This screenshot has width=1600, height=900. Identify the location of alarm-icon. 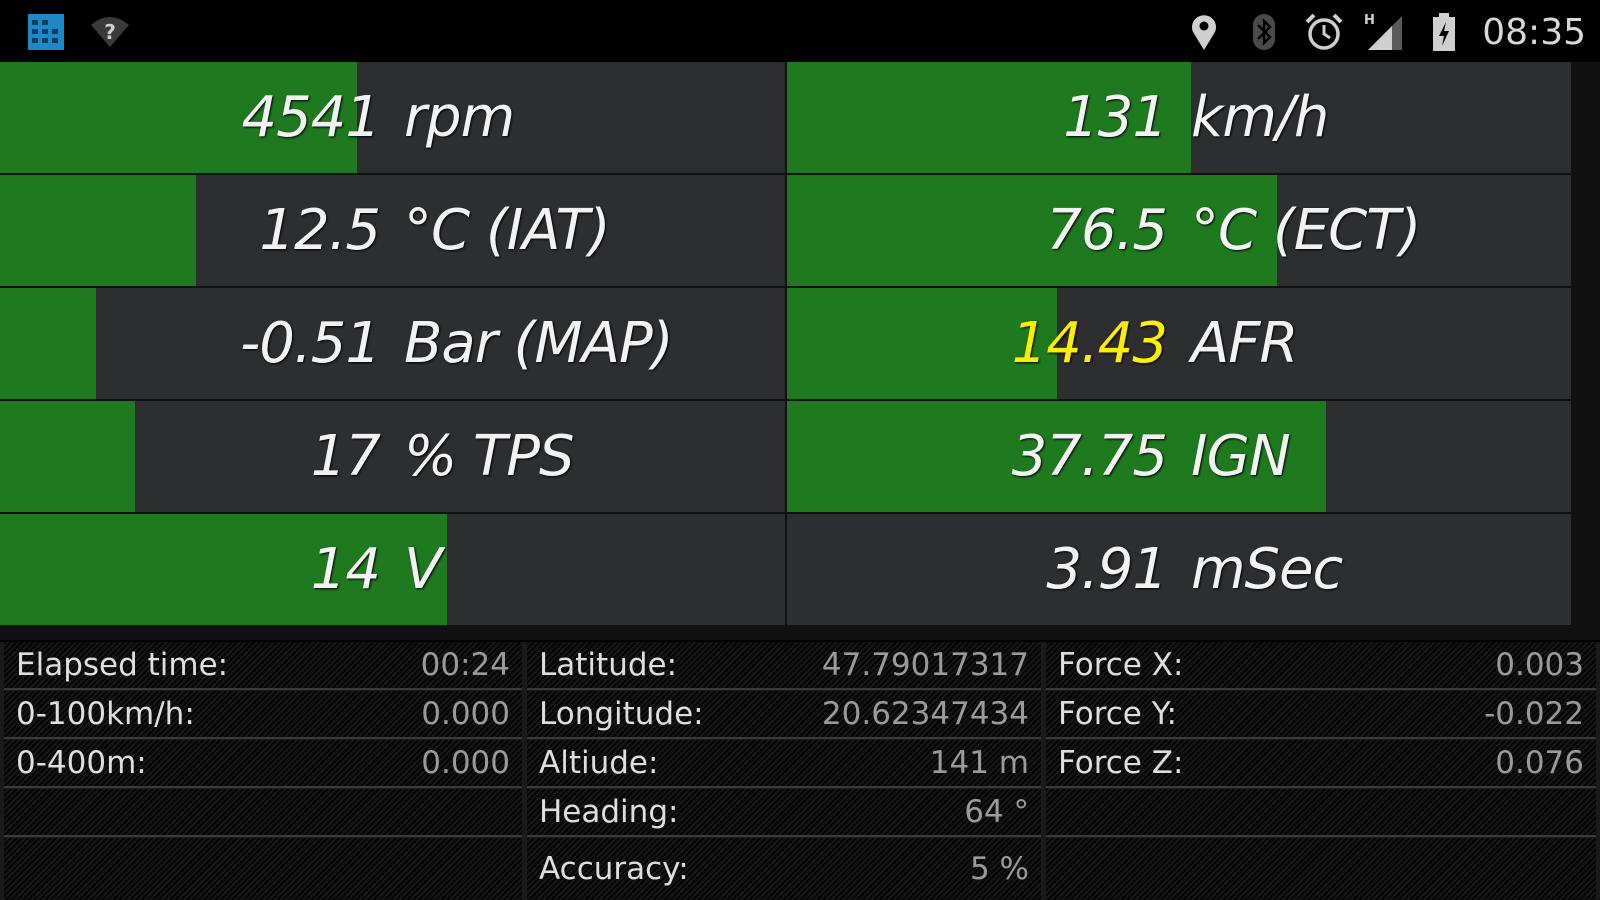
(1324, 32).